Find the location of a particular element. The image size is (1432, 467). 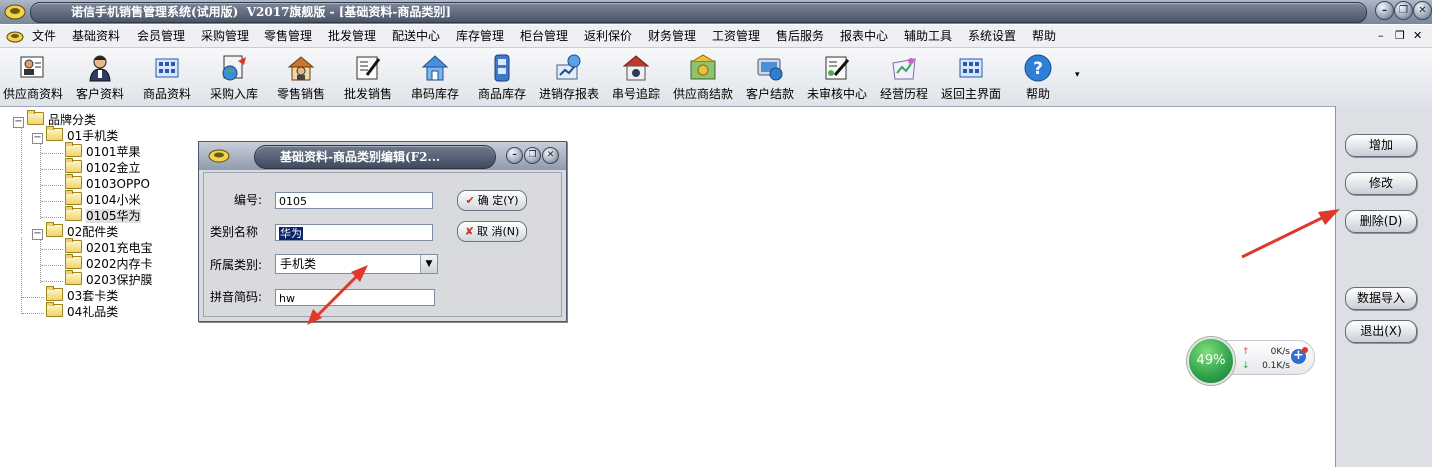

parent-category-select: 手机类 ▼ is located at coordinates (356, 264).